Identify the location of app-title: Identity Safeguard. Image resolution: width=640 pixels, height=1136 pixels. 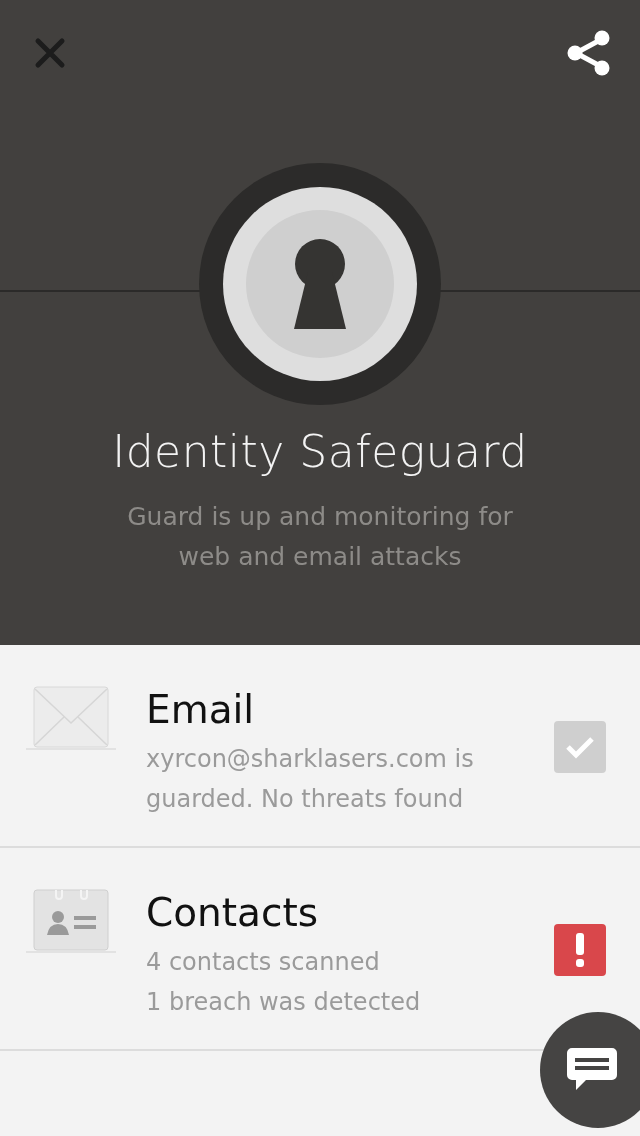
(320, 451).